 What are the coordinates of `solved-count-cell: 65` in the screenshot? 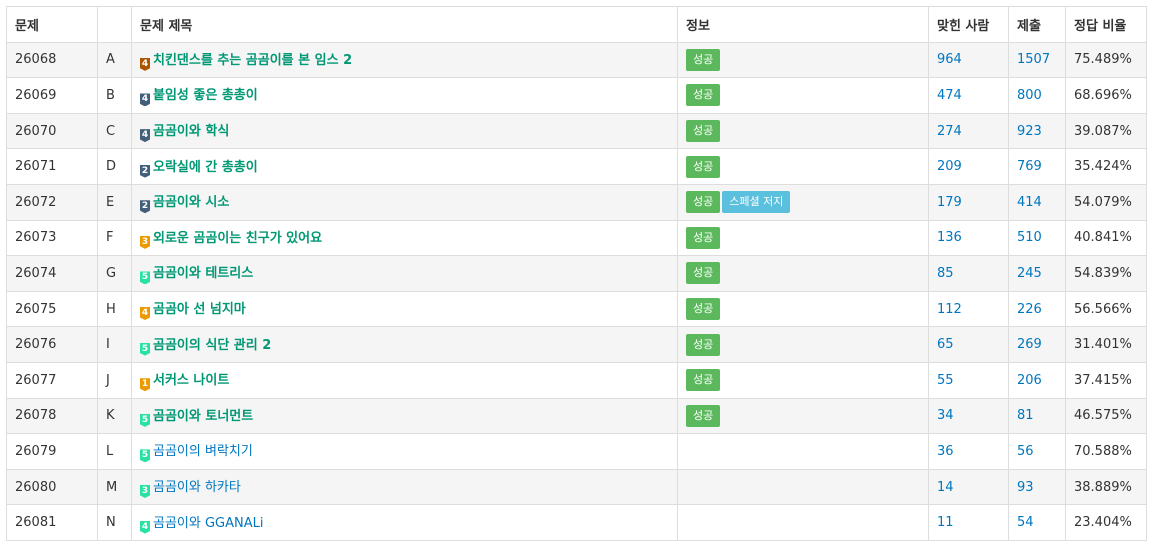 It's located at (968, 344).